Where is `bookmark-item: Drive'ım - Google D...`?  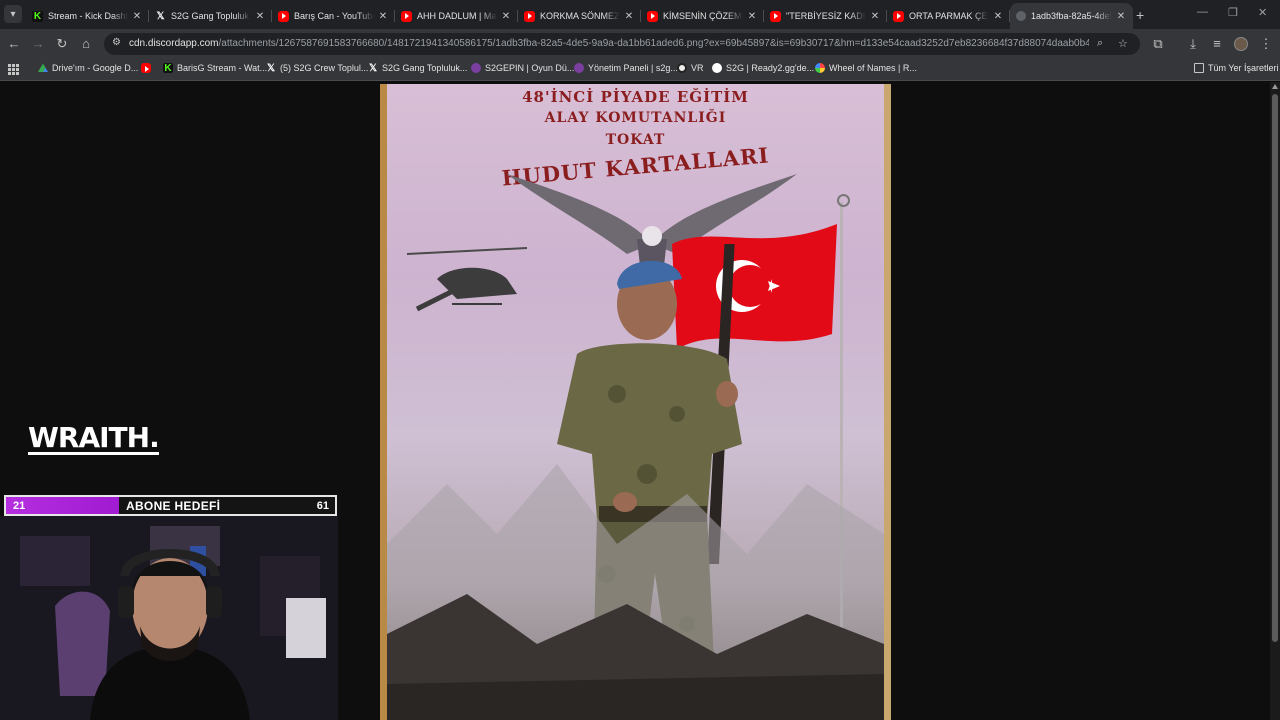 bookmark-item: Drive'ım - Google D... is located at coordinates (88, 68).